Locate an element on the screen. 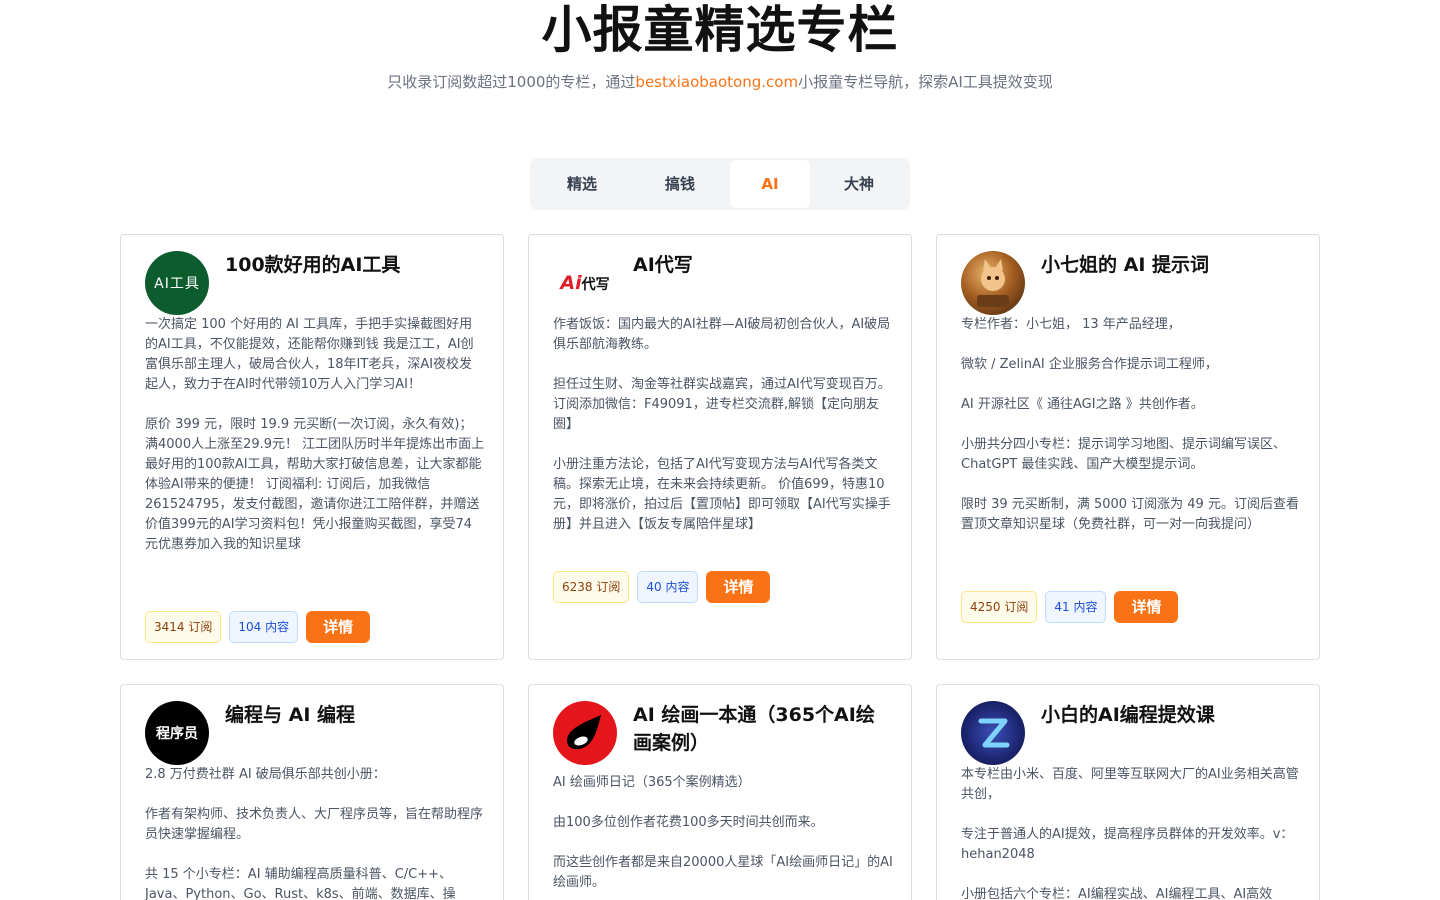 This screenshot has width=1440, height=900. card-footer: 3414 订阅 104 内容 详情 is located at coordinates (258, 627).